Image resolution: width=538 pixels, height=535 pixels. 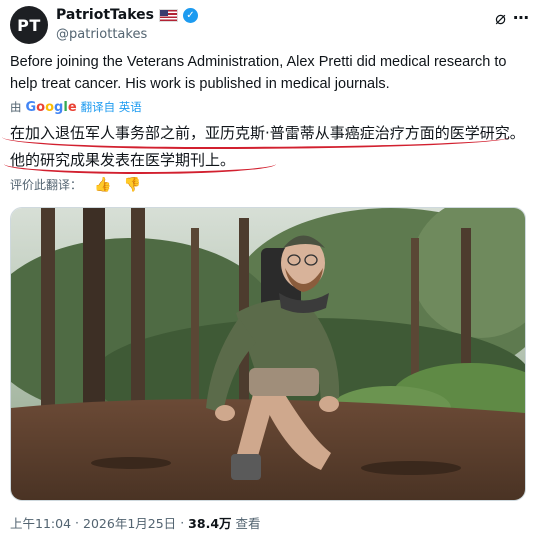 I want to click on views-label: 查看, so click(x=248, y=523).